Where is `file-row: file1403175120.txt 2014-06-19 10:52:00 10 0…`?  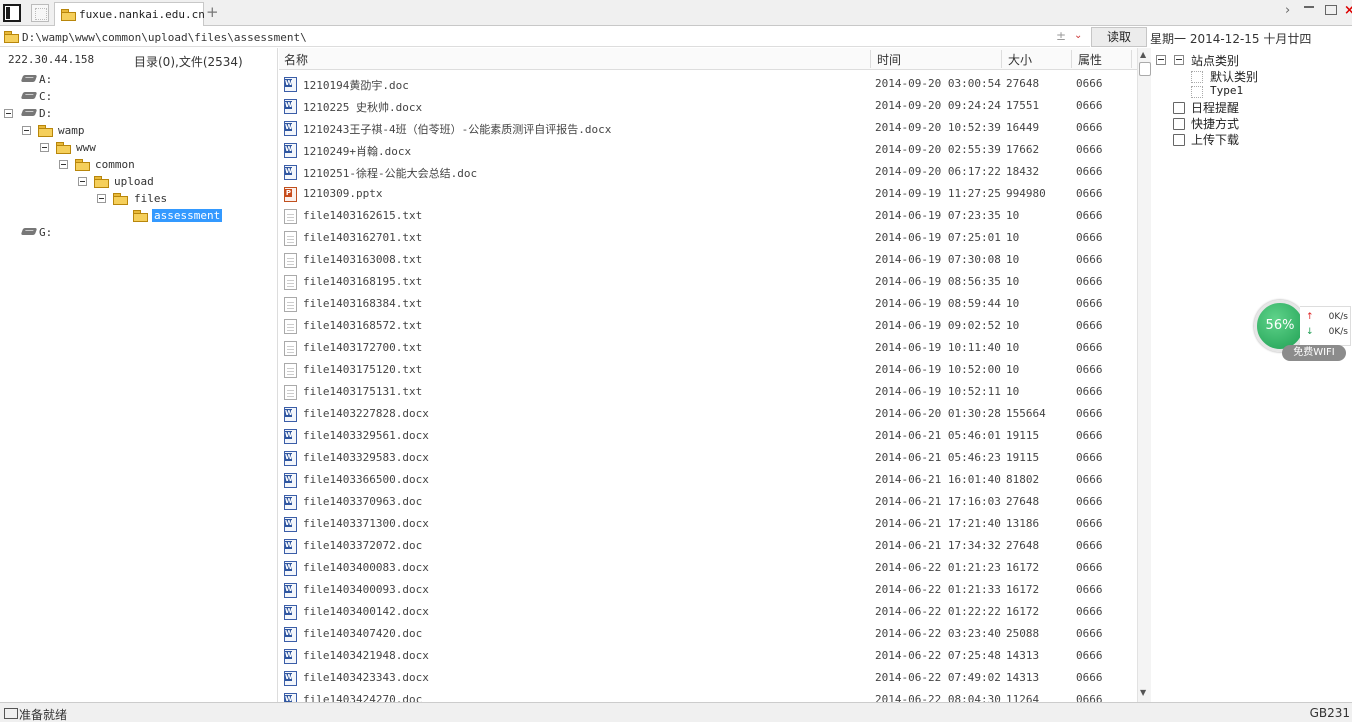
file-row: file1403175120.txt 2014-06-19 10:52:00 10 0… is located at coordinates (708, 370).